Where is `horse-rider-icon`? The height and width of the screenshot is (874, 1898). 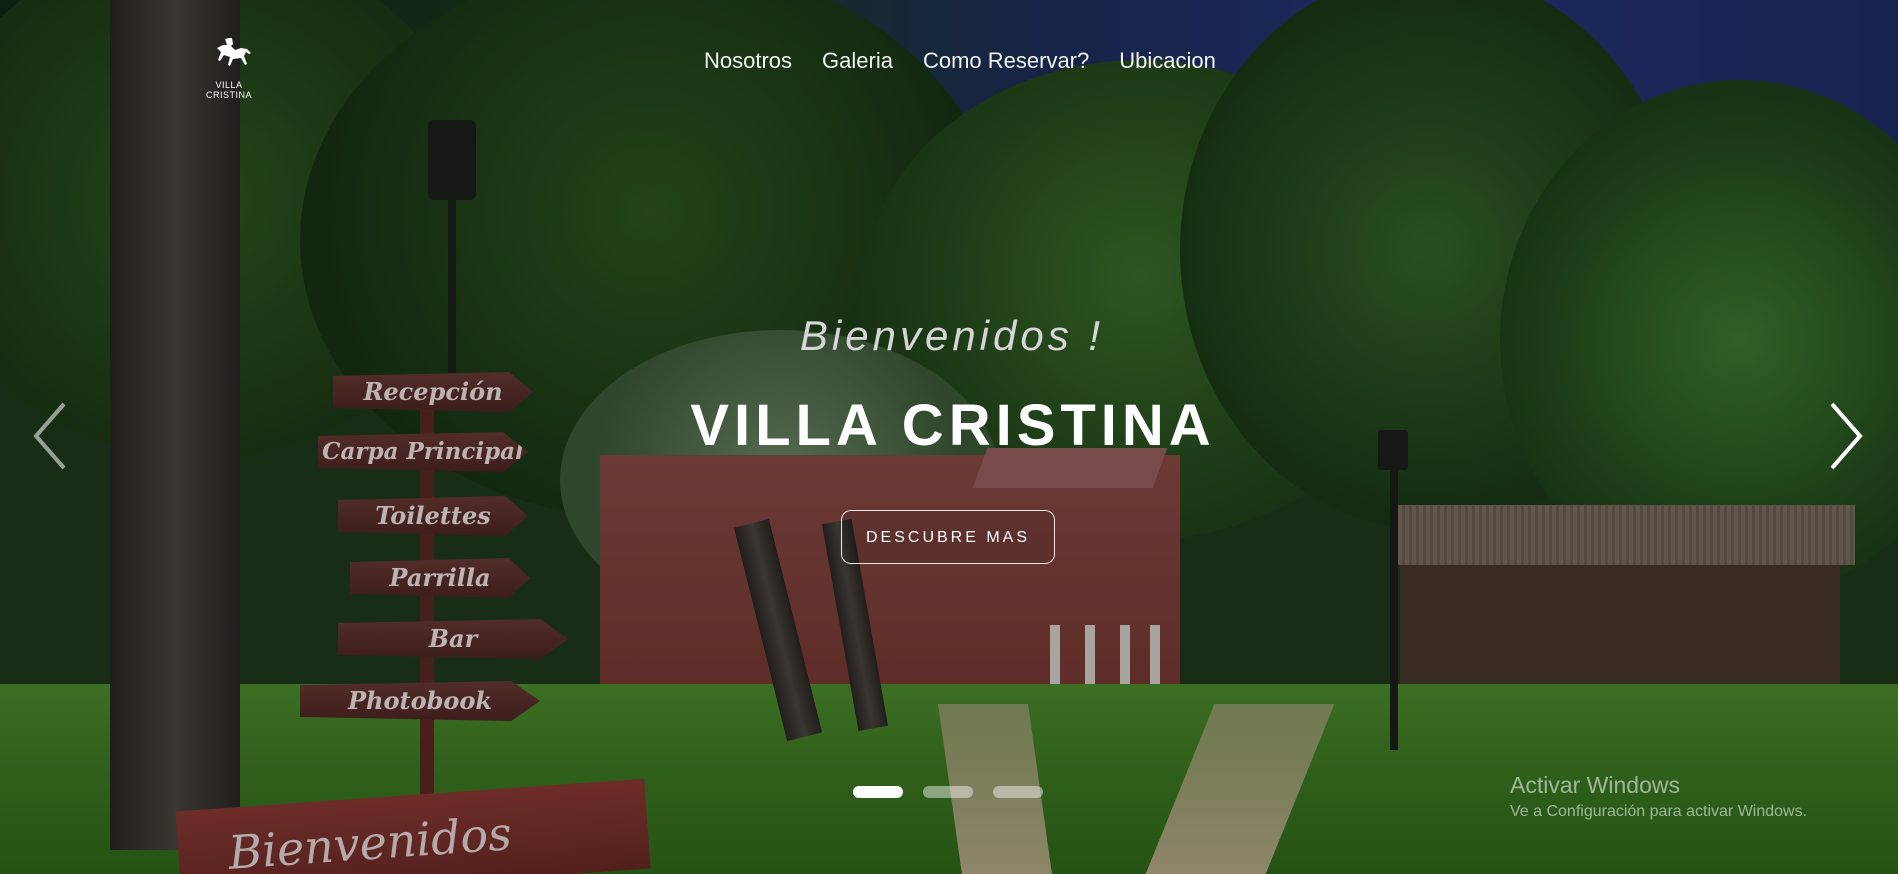 horse-rider-icon is located at coordinates (234, 52).